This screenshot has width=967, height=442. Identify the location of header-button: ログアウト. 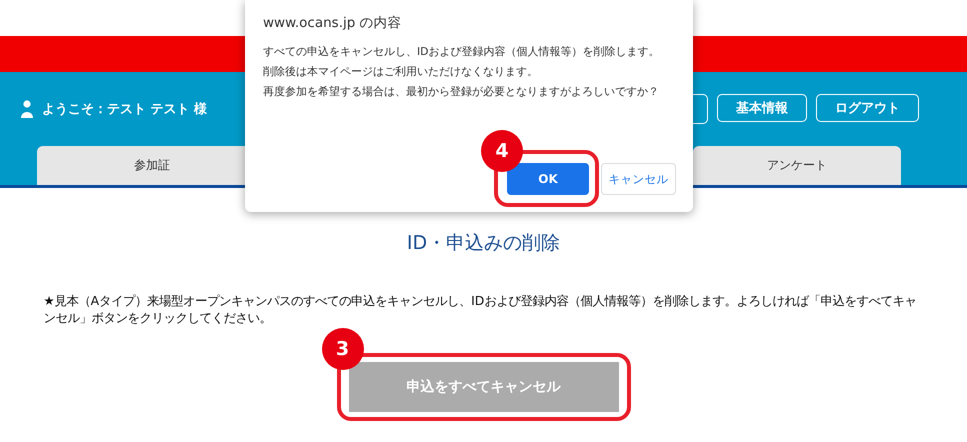
(867, 108).